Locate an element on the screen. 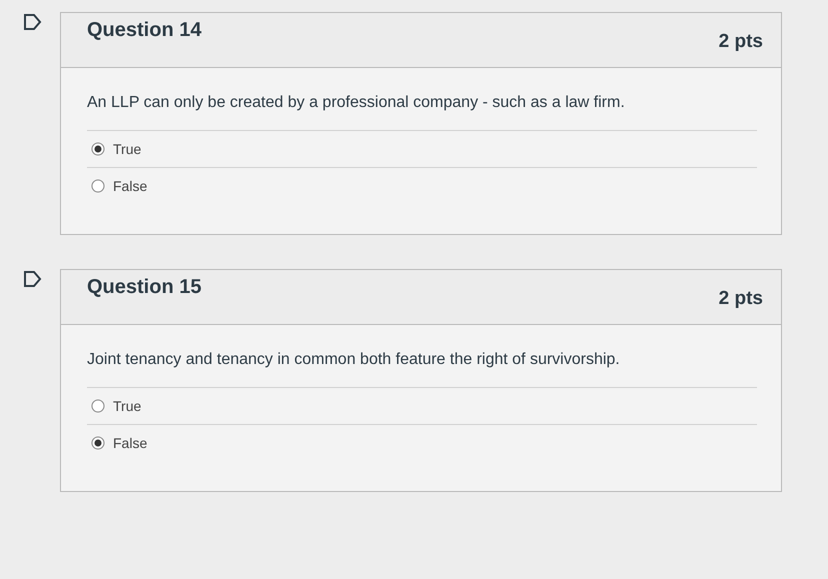  question-text: Joint tenancy and tenancy in common both feature the right of survivorship. is located at coordinates (354, 360).